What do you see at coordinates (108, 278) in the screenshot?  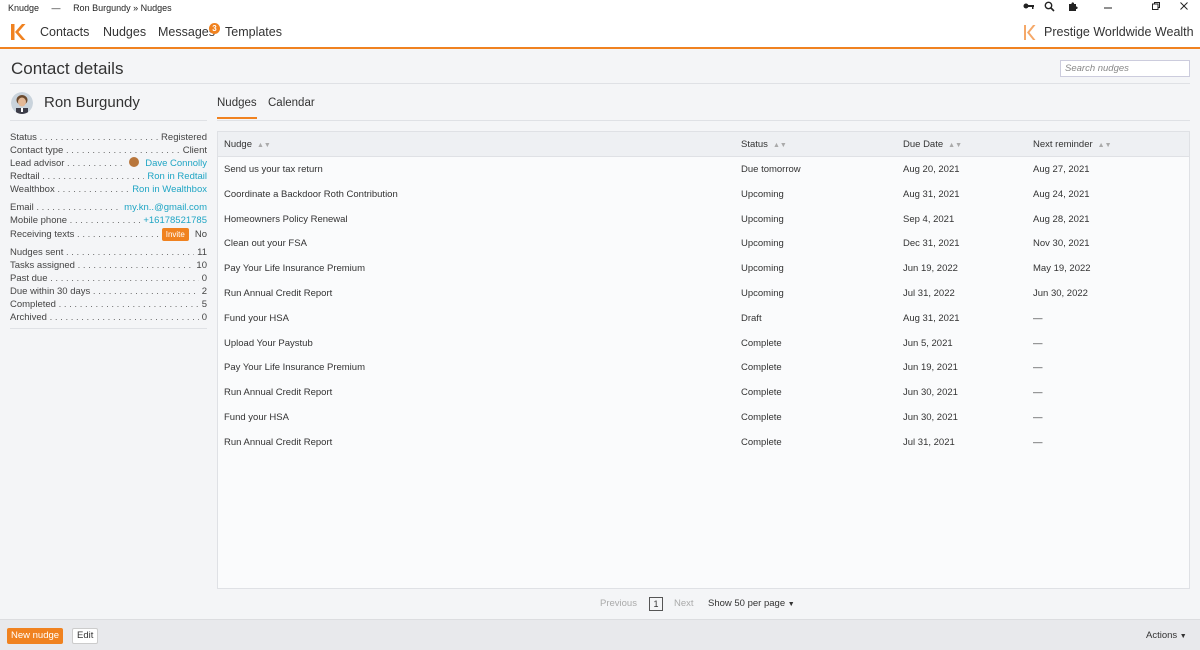 I see `stat-label: Past due` at bounding box center [108, 278].